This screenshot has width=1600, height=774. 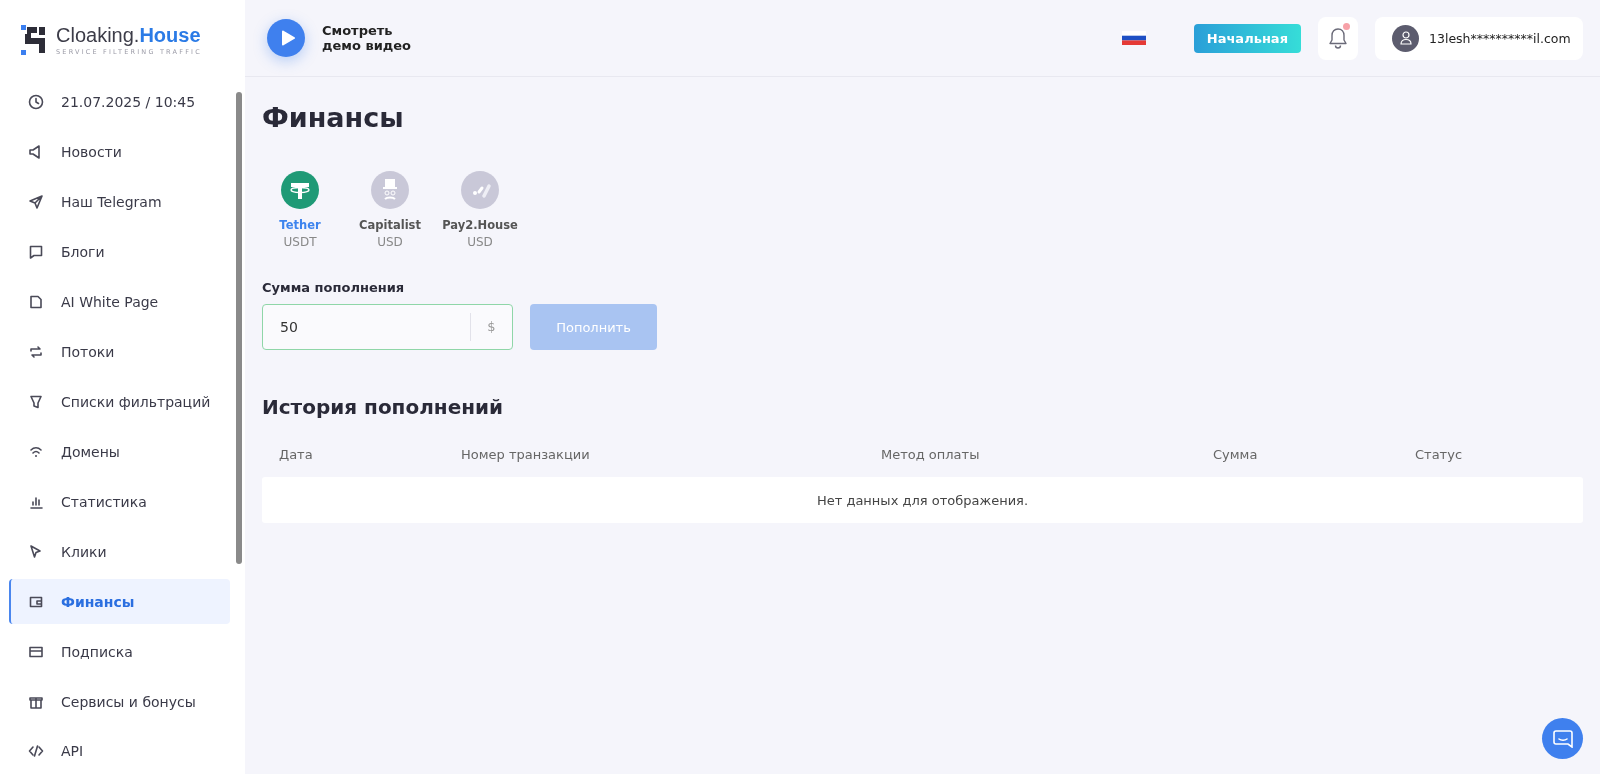 I want to click on sidebar-item: Подписка, so click(x=121, y=652).